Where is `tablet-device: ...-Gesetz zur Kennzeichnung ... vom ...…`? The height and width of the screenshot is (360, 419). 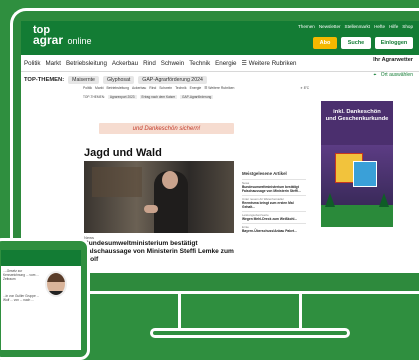 tablet-device: ...-Gesetz zur Kennzeichnung ... vom ...… is located at coordinates (45, 299).